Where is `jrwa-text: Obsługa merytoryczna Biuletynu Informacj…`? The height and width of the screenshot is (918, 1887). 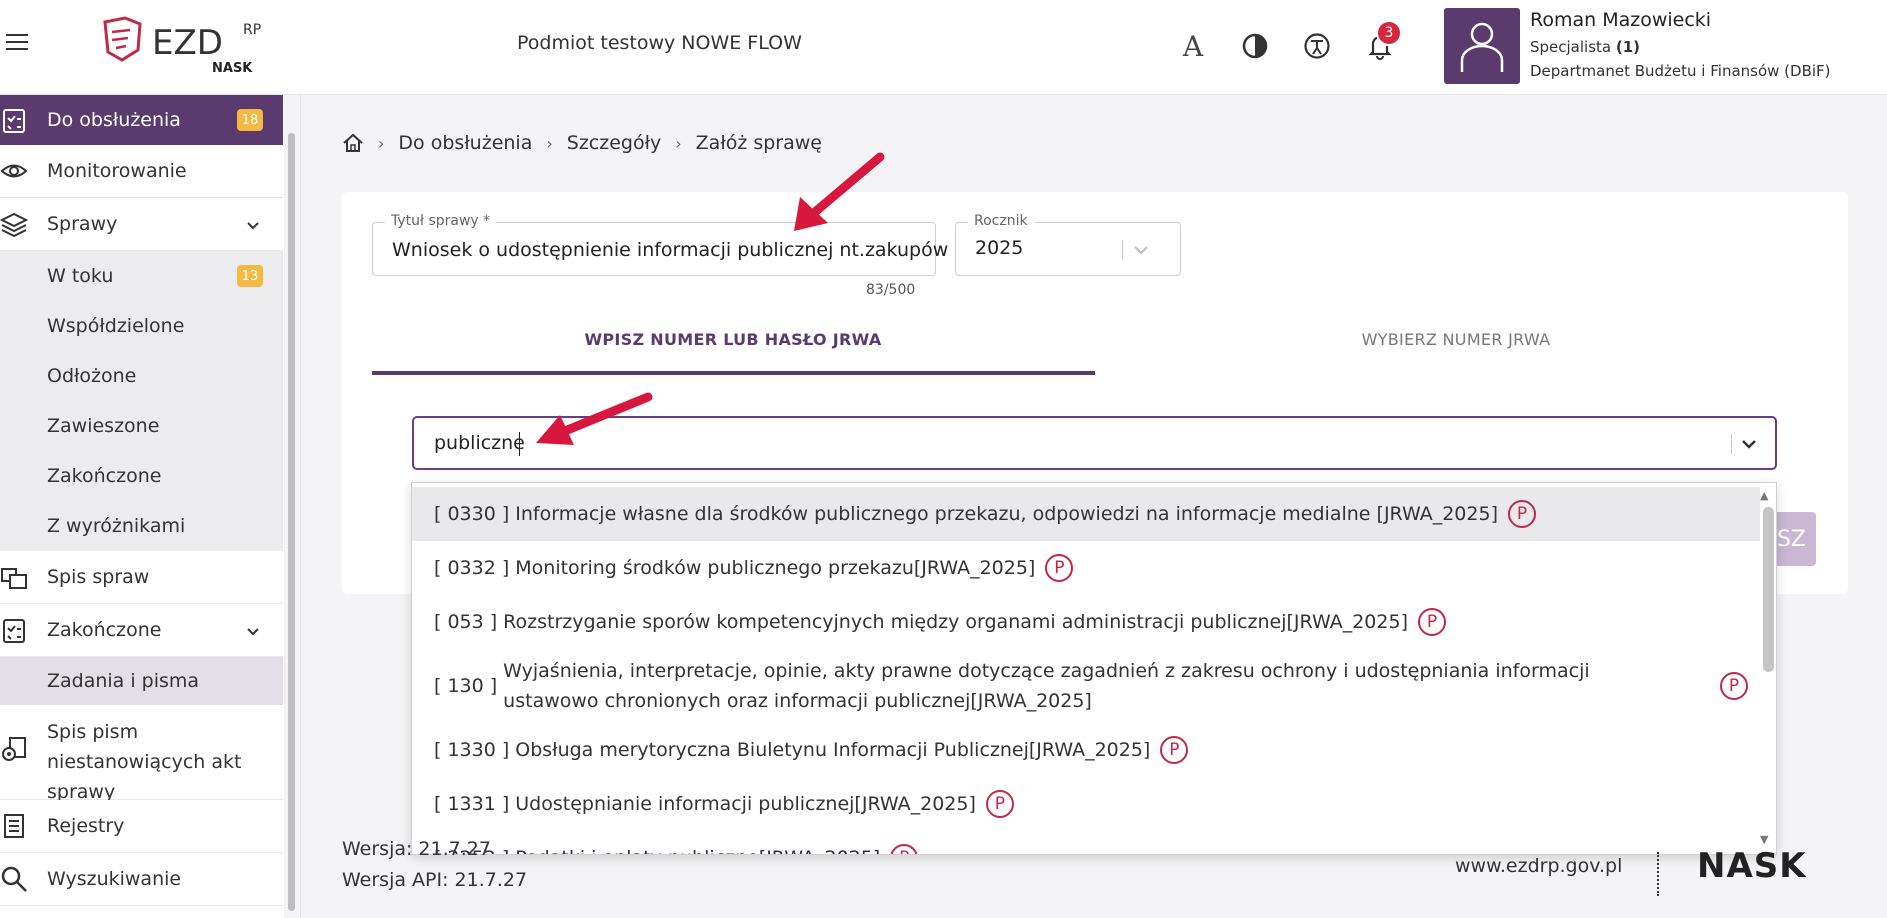
jrwa-text: Obsługa merytoryczna Biuletynu Informacj… is located at coordinates (833, 750).